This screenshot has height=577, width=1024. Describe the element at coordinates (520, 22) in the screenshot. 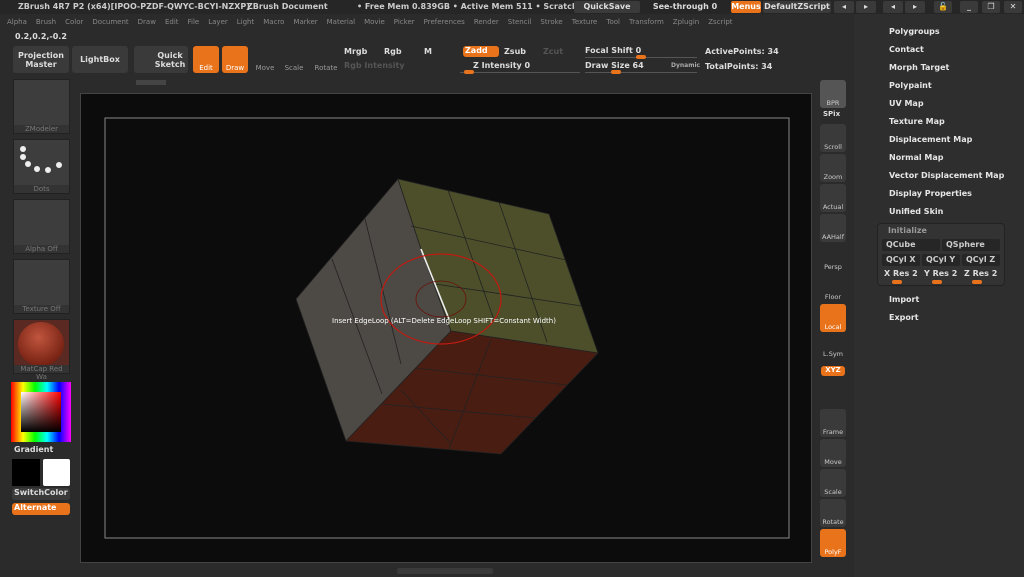

I see `menu-item: Stencil` at that location.